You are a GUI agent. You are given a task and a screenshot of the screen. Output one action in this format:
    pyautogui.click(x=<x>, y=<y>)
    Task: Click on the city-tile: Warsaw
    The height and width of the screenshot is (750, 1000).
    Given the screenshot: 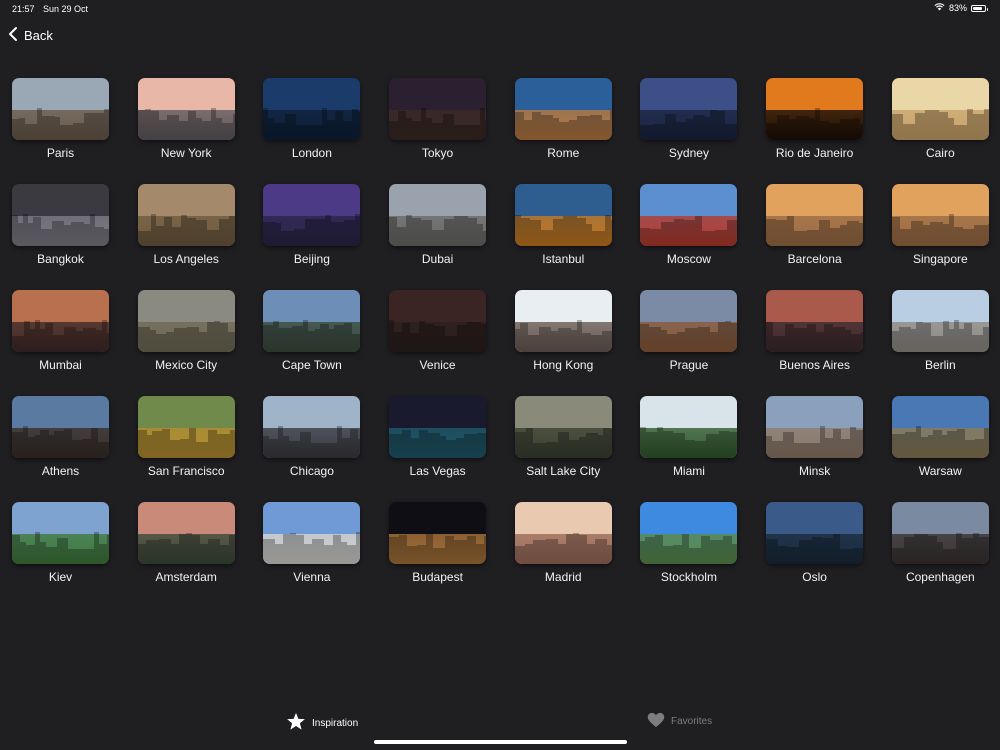 What is the action you would take?
    pyautogui.click(x=940, y=437)
    